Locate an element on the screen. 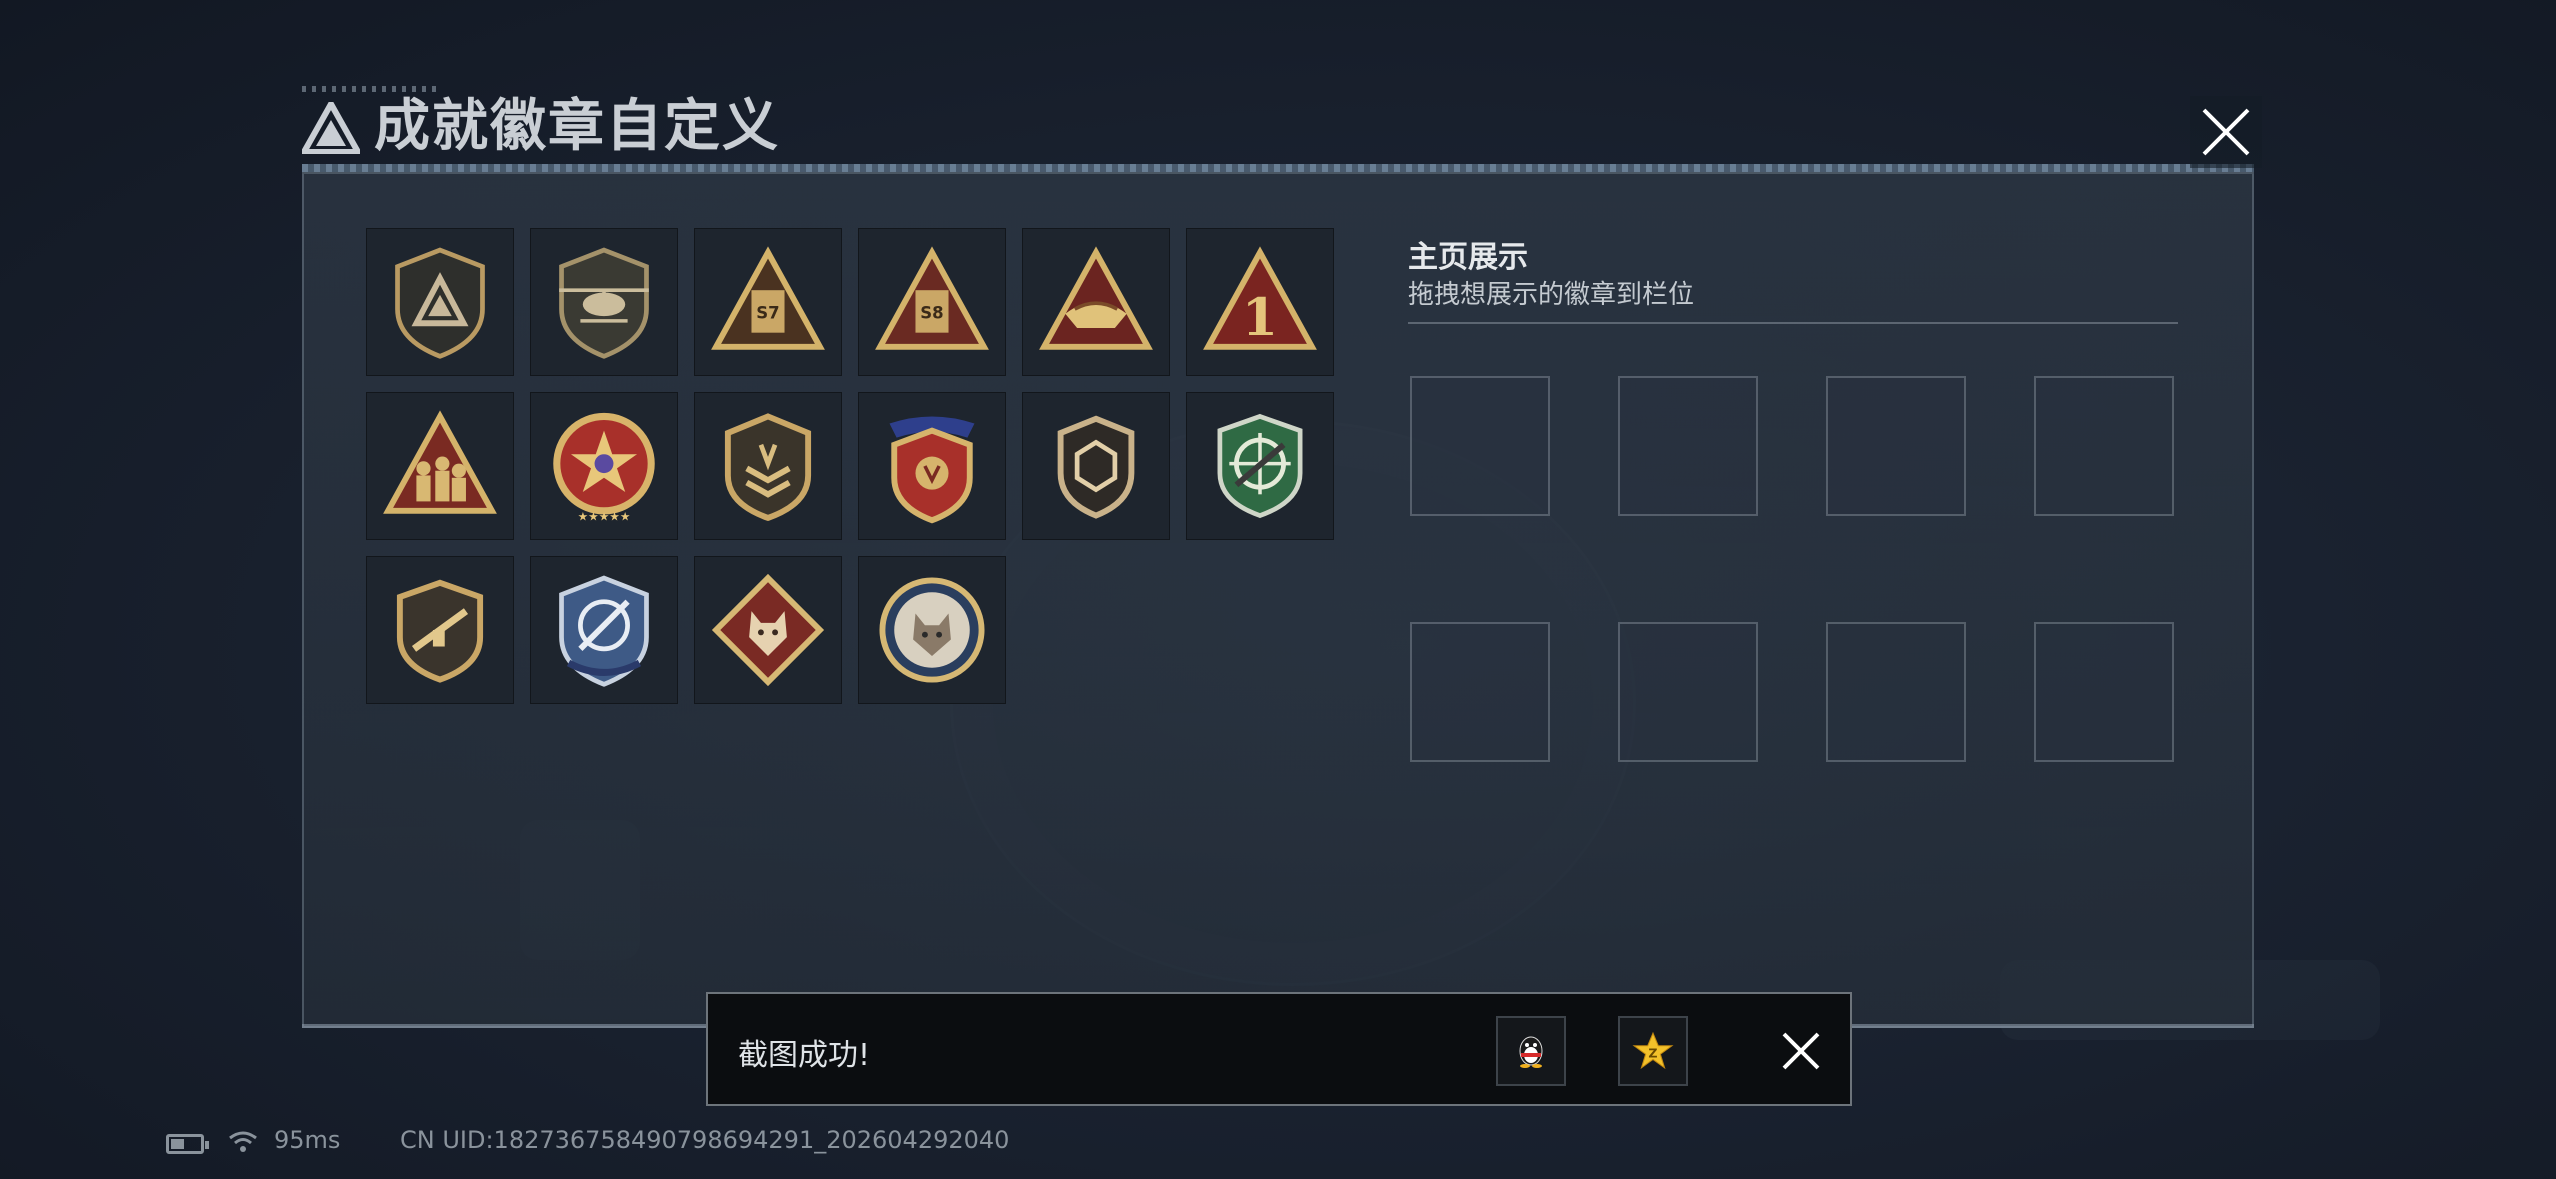  rifle-shield-badge-icon is located at coordinates (440, 631).